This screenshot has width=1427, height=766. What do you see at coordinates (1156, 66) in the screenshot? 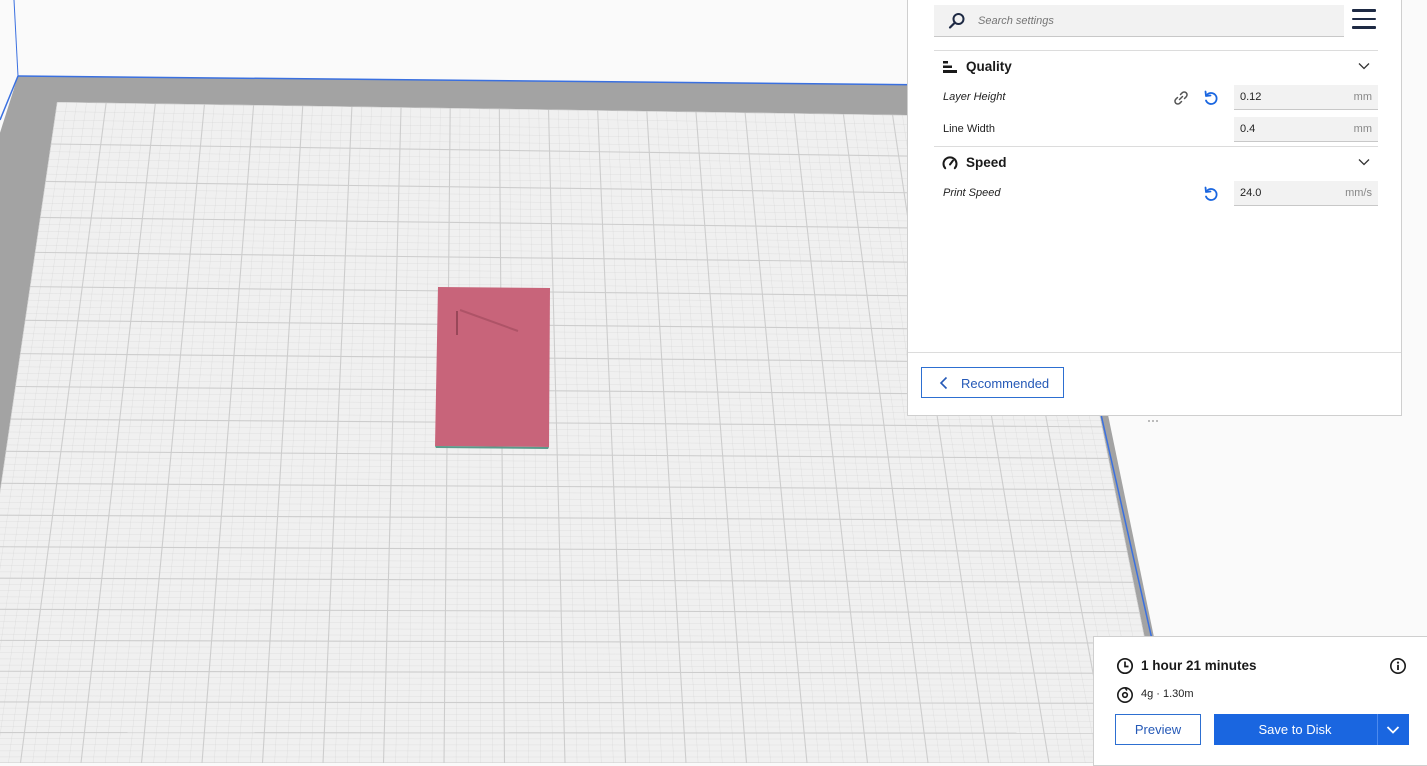
I see `category-quality: Quality` at bounding box center [1156, 66].